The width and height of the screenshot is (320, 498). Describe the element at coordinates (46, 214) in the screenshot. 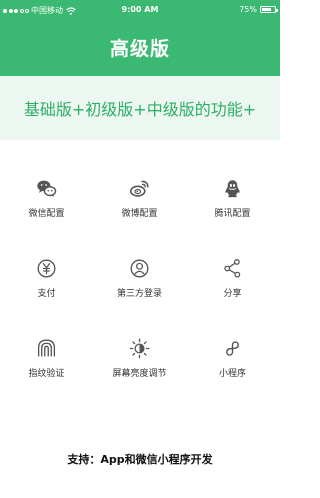

I see `feature-label: 微信配置` at that location.